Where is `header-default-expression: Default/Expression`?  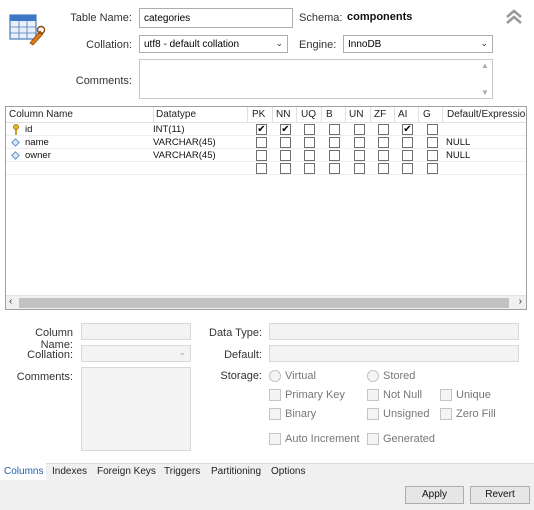 header-default-expression: Default/Expression is located at coordinates (486, 114).